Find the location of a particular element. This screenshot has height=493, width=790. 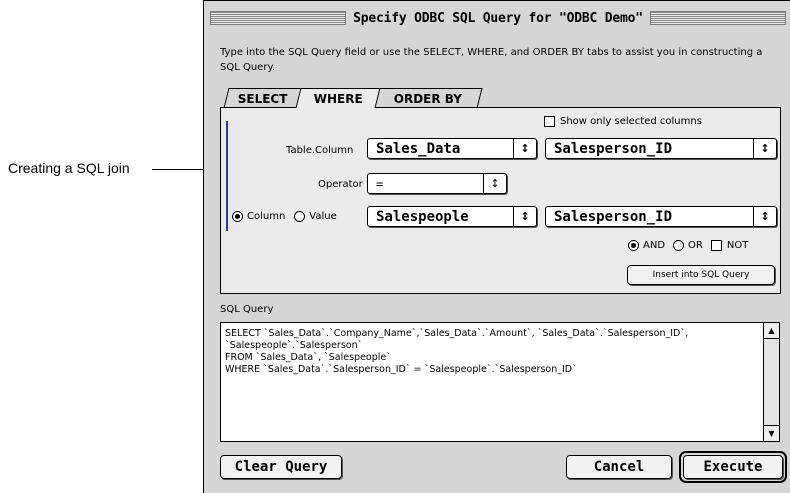

radio-value-label: Value is located at coordinates (323, 216).